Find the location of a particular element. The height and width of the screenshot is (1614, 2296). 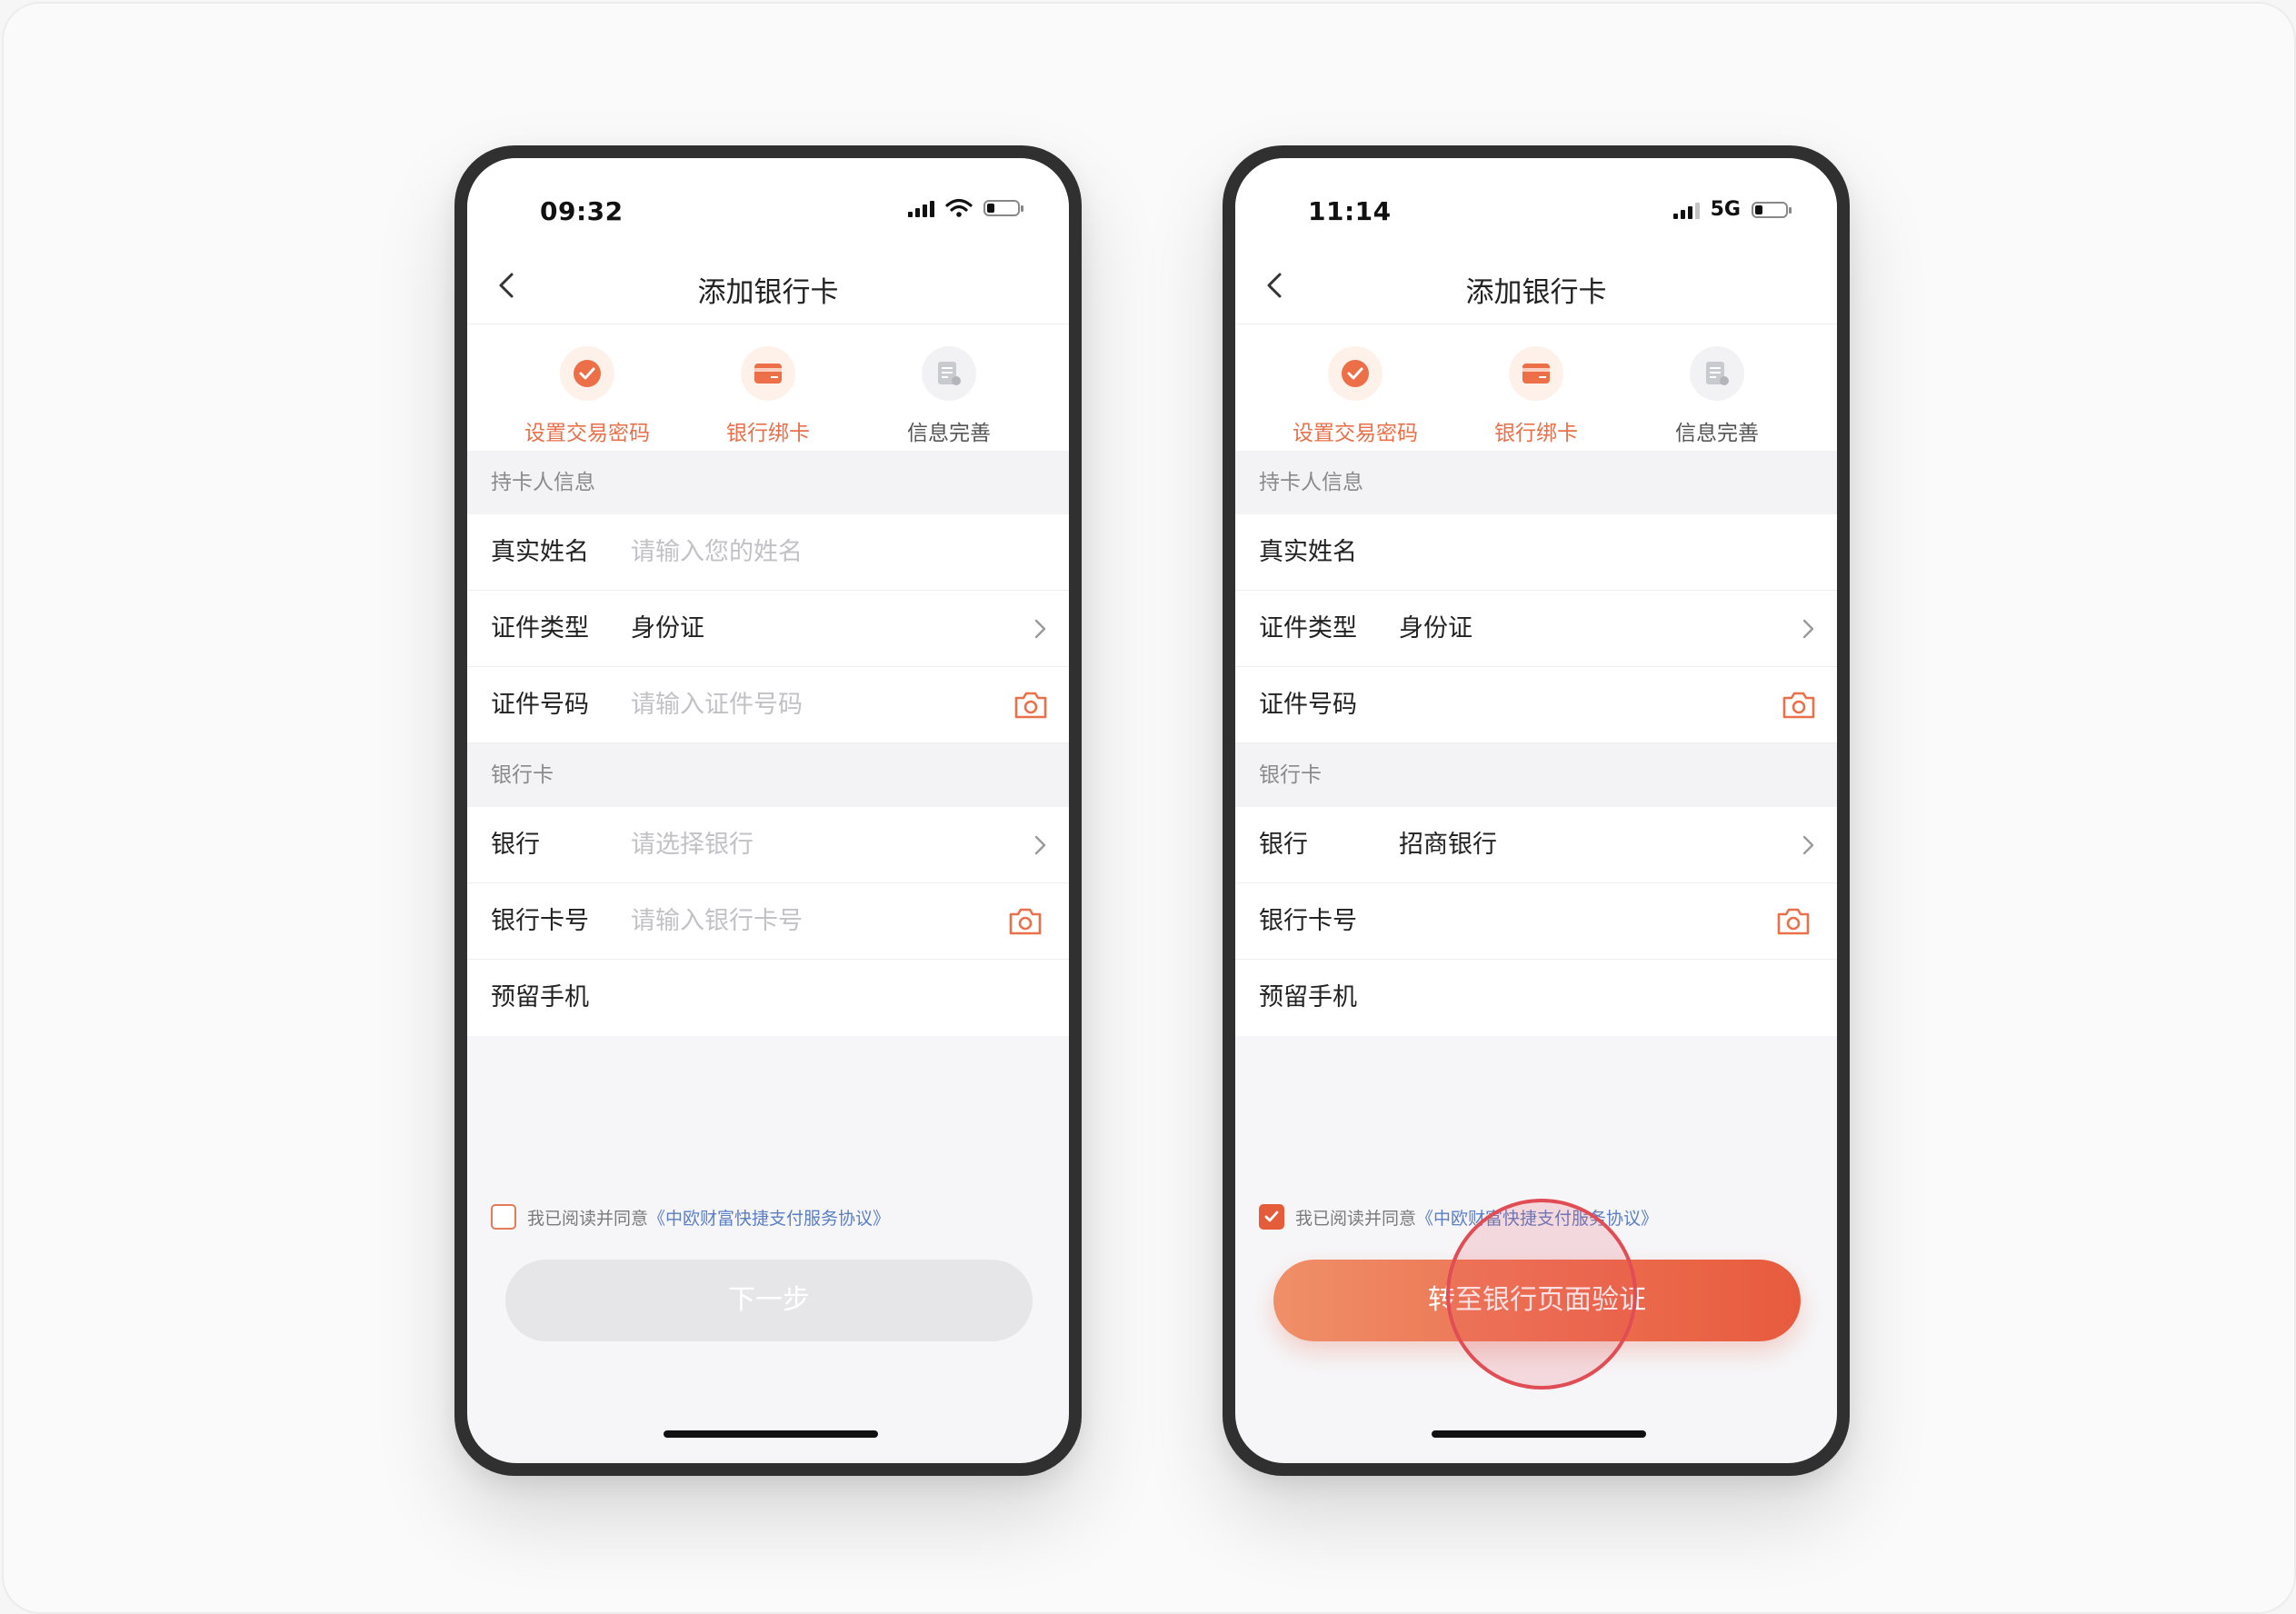

id-number-input: 请输入证件号码 is located at coordinates (717, 705).